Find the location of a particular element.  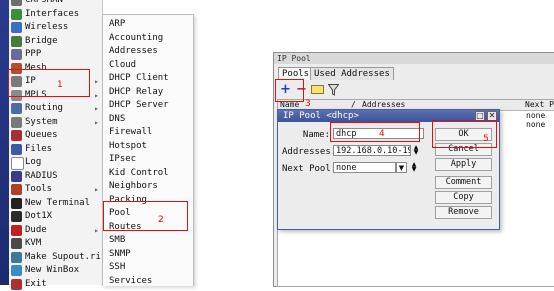

menu-item-mesh: Mesh is located at coordinates (55, 68).